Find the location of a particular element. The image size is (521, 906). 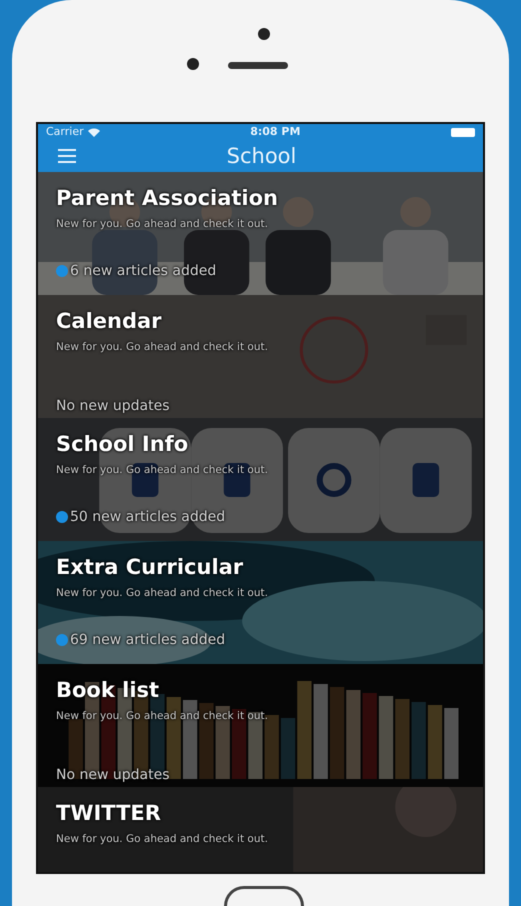

section-title: School Info is located at coordinates (123, 445).